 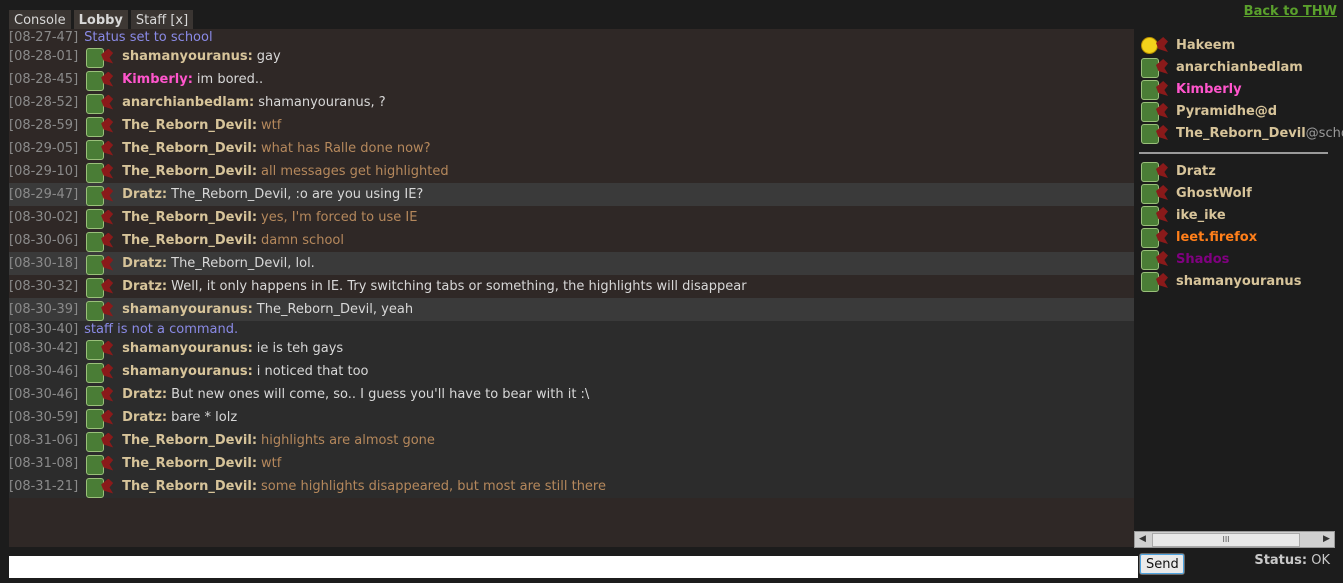 What do you see at coordinates (44, 125) in the screenshot?
I see `message-timestamp: [08-28-59]` at bounding box center [44, 125].